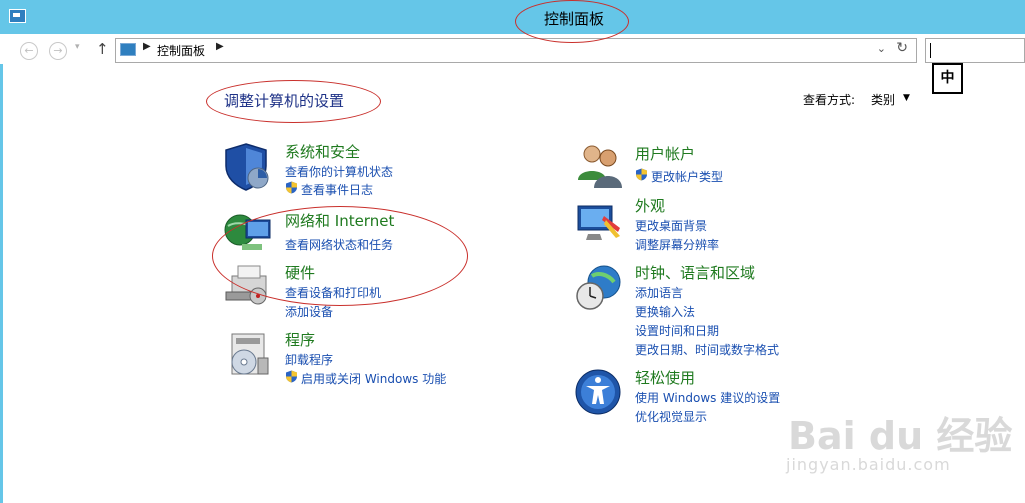 The width and height of the screenshot is (1025, 503). Describe the element at coordinates (598, 392) in the screenshot. I see `ease-of-access-icon` at that location.